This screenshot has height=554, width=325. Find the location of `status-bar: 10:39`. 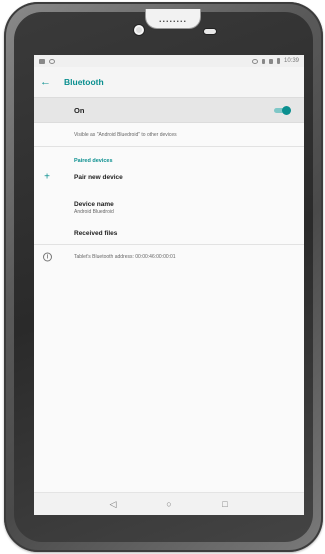

status-bar: 10:39 is located at coordinates (169, 61).